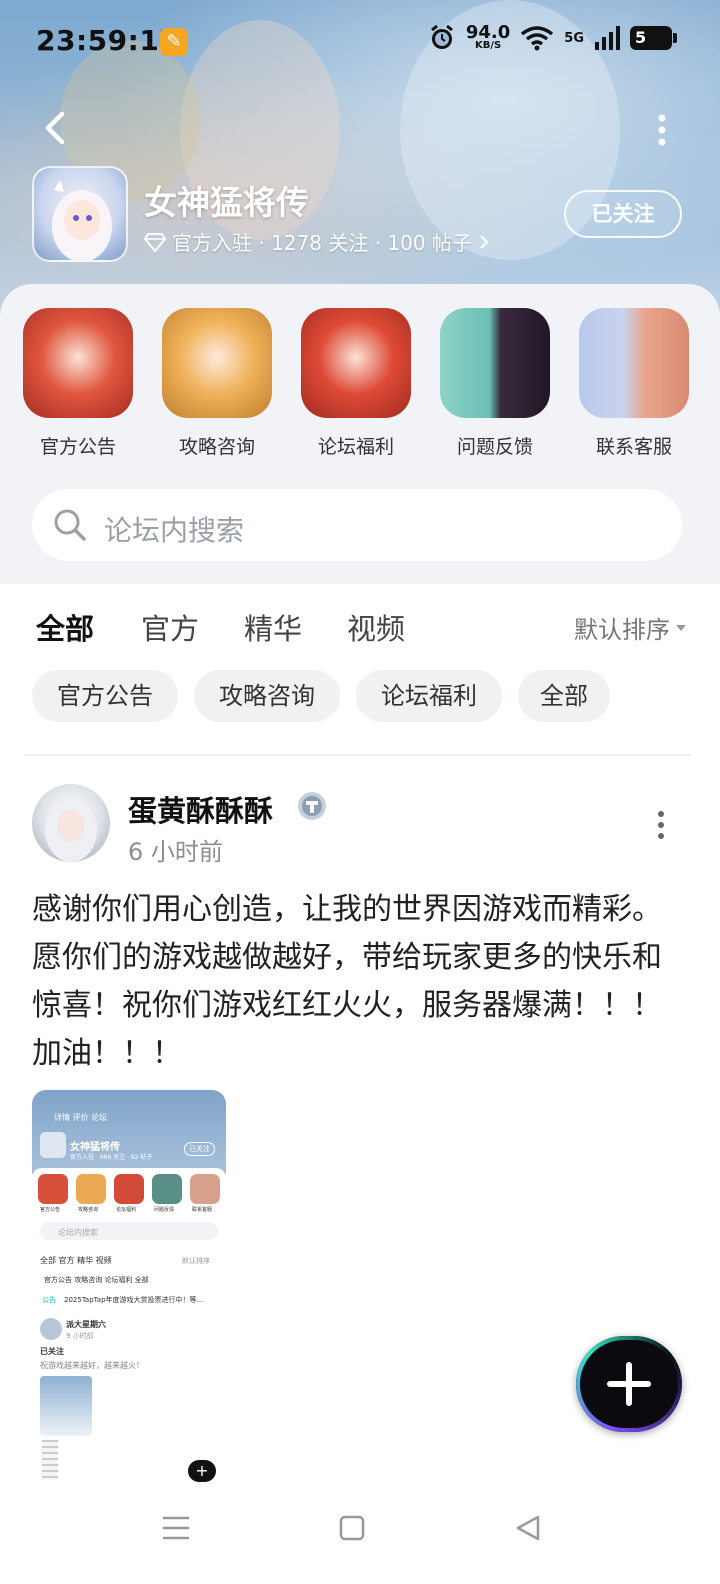  Describe the element at coordinates (96, 1280) in the screenshot. I see `mini-chip-row: 官方公告 攻略咨询 论坛福利 全部` at that location.